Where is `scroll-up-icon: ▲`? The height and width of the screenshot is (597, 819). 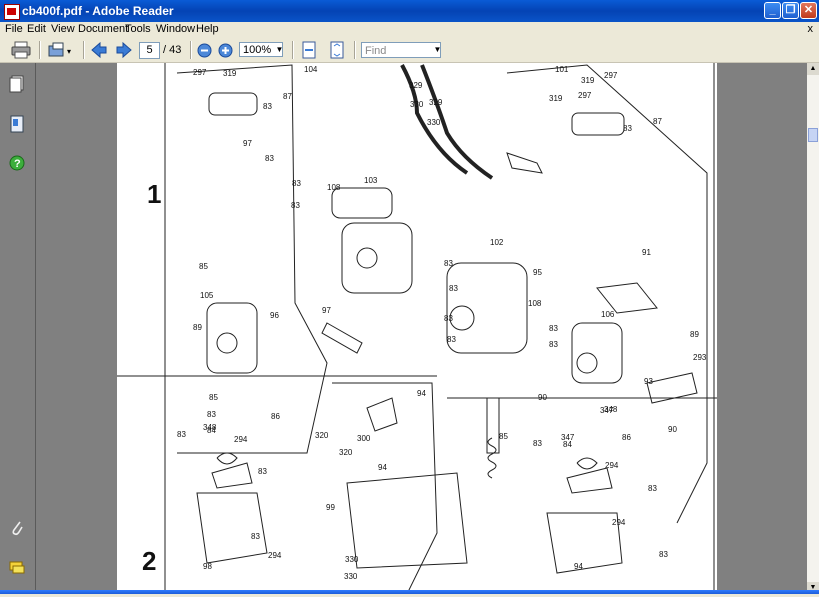
scroll-up-icon: ▲ is located at coordinates (813, 69).